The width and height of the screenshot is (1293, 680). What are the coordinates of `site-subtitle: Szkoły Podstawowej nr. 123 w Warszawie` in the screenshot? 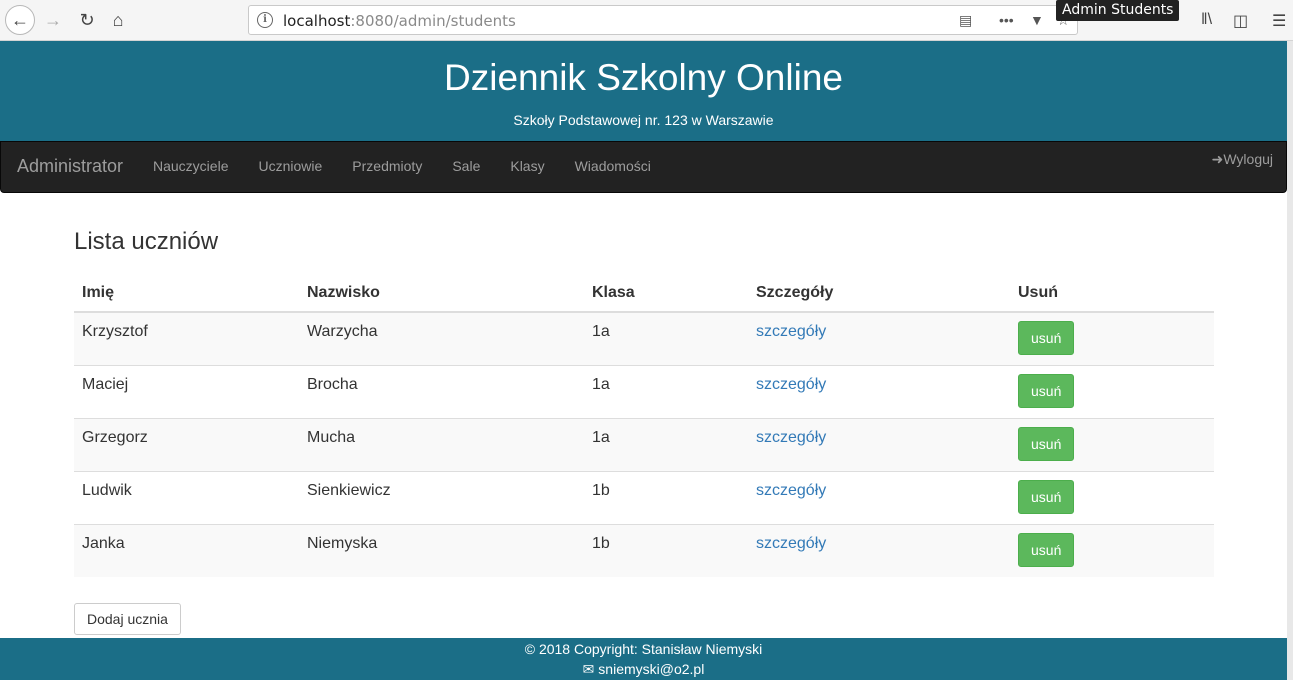 It's located at (643, 120).